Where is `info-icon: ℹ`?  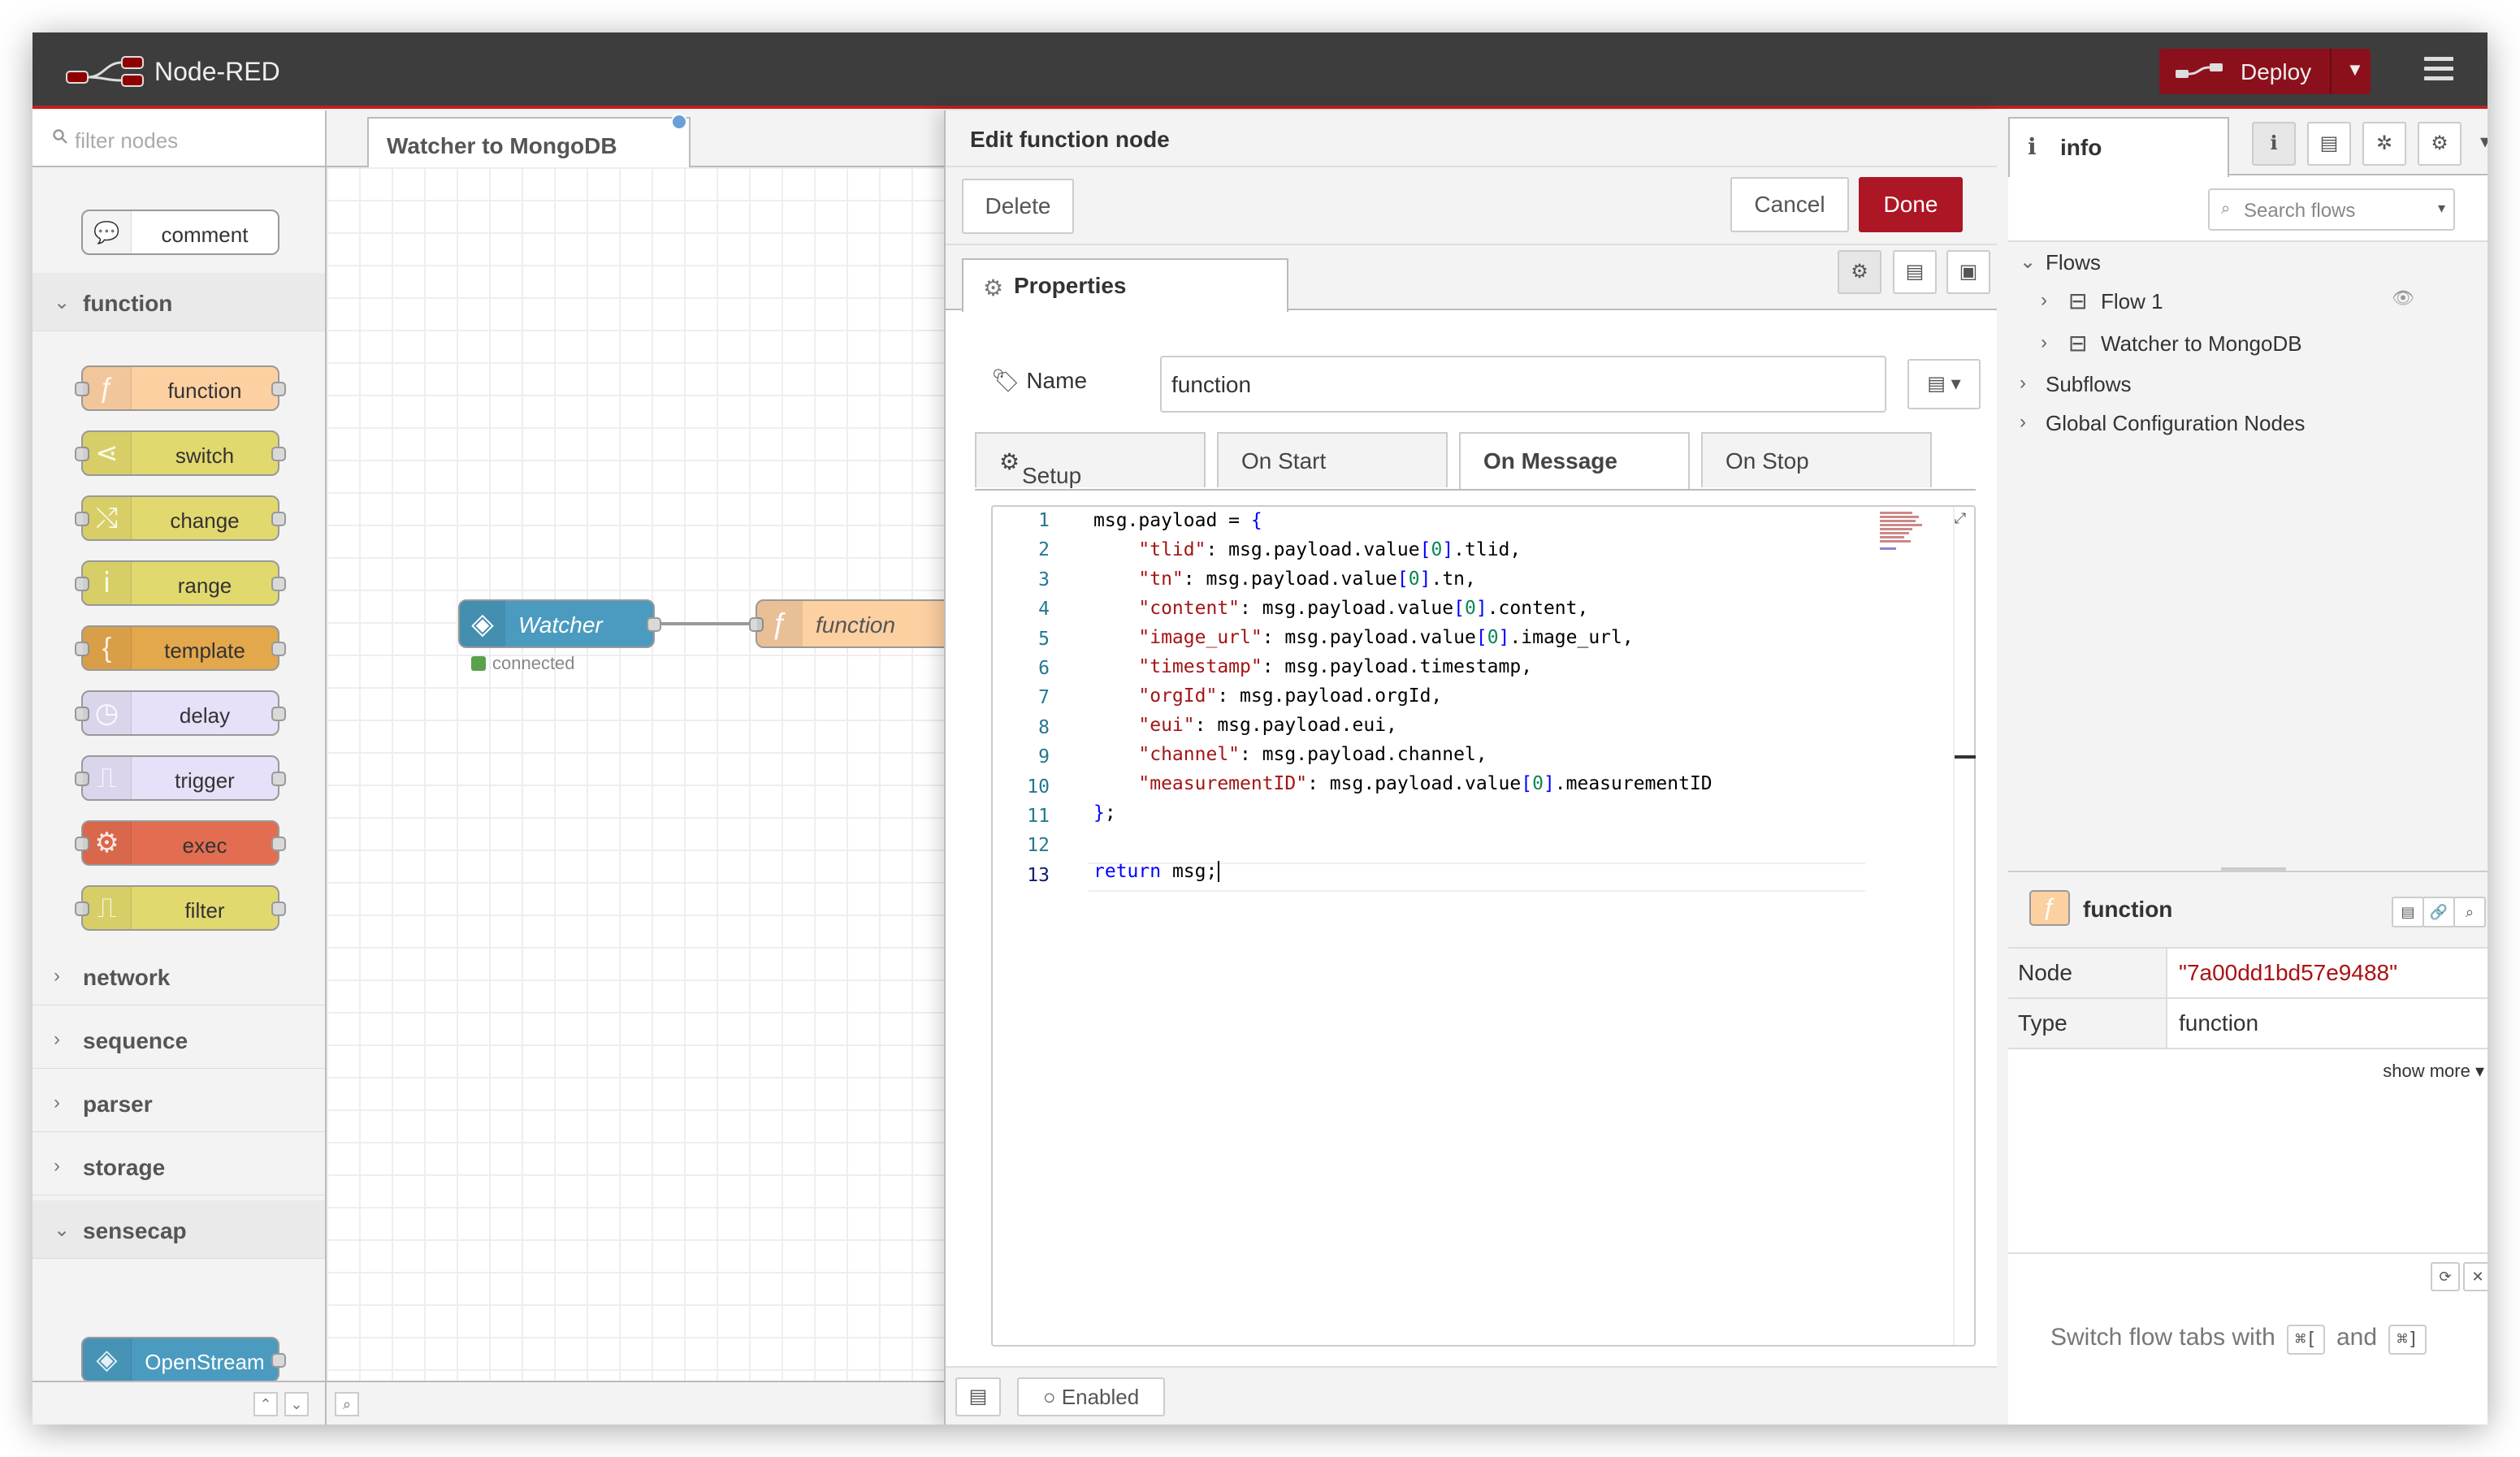 info-icon: ℹ is located at coordinates (2274, 144).